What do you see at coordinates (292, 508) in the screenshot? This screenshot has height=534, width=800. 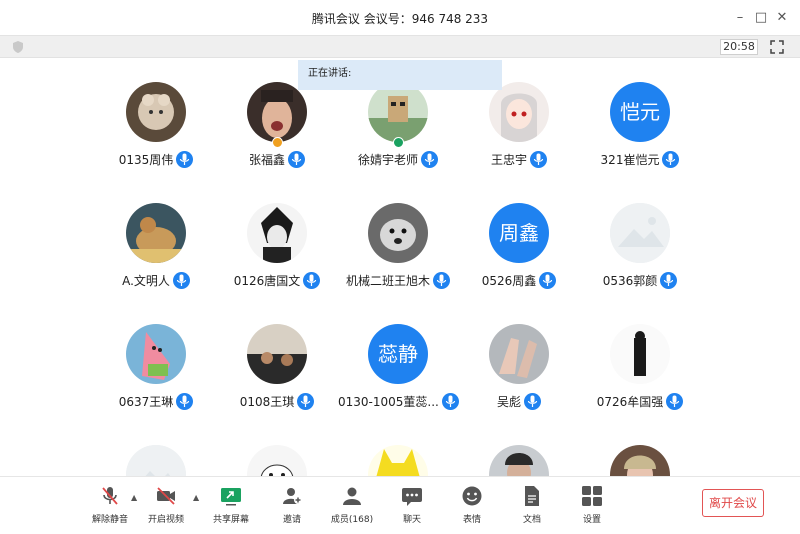 I see `invite-button: 邀请` at bounding box center [292, 508].